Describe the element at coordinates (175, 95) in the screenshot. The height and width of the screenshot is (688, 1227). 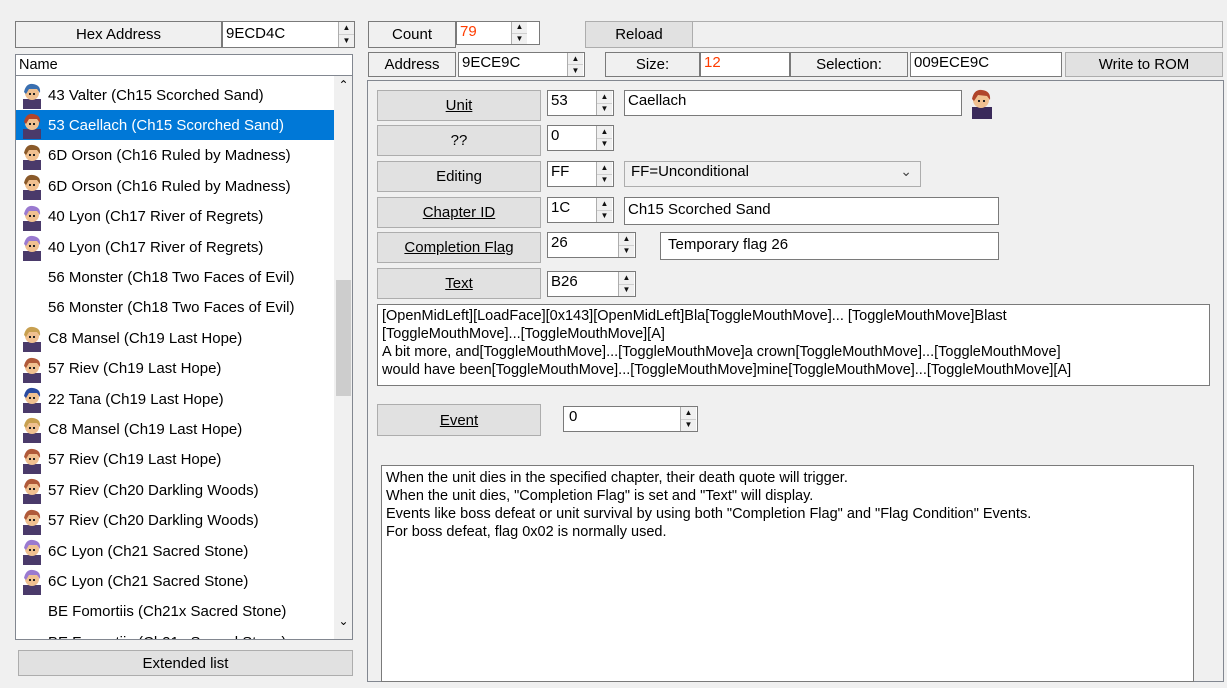
I see `list-item: 43 Valter (Ch15 Scorched Sand)` at that location.